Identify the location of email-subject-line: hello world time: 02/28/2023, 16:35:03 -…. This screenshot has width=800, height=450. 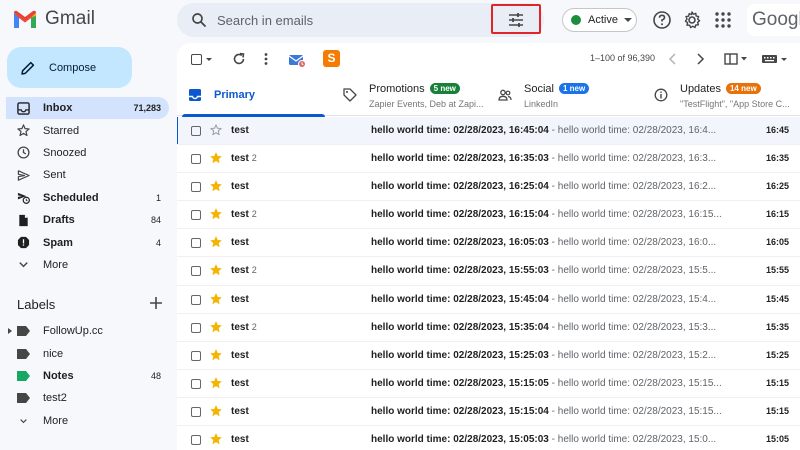
(548, 158).